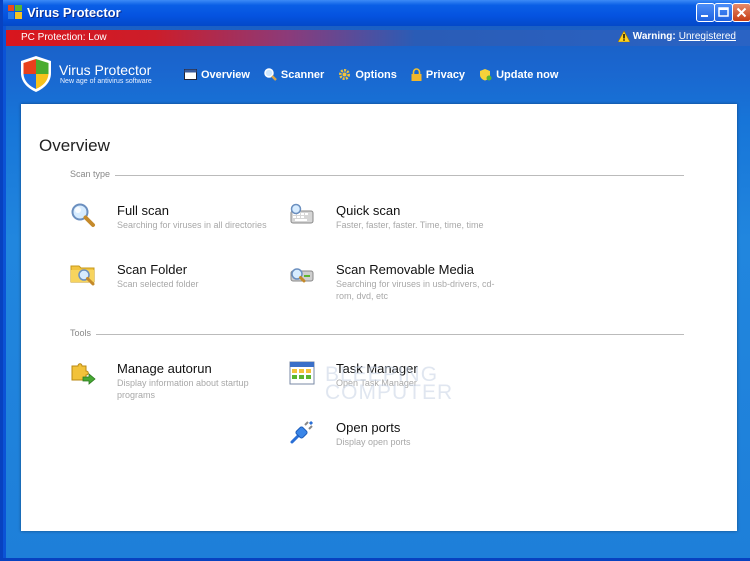  Describe the element at coordinates (707, 36) in the screenshot. I see `unregistered-link: Unregistered` at that location.